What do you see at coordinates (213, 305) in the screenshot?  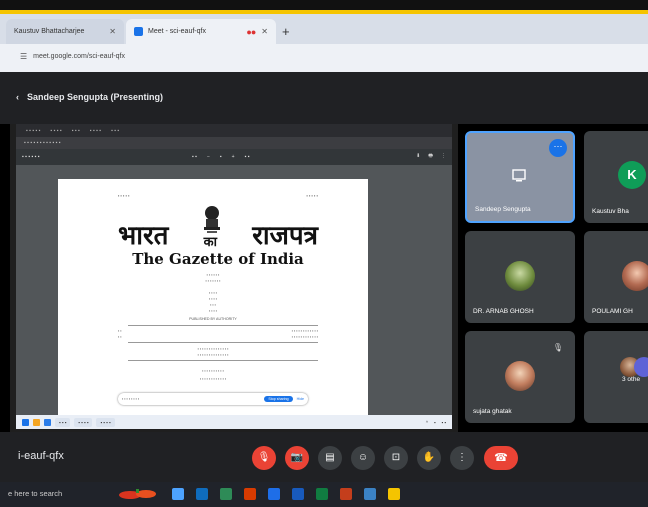 I see `gazette-subline: ▪ ▪ ▪` at bounding box center [213, 305].